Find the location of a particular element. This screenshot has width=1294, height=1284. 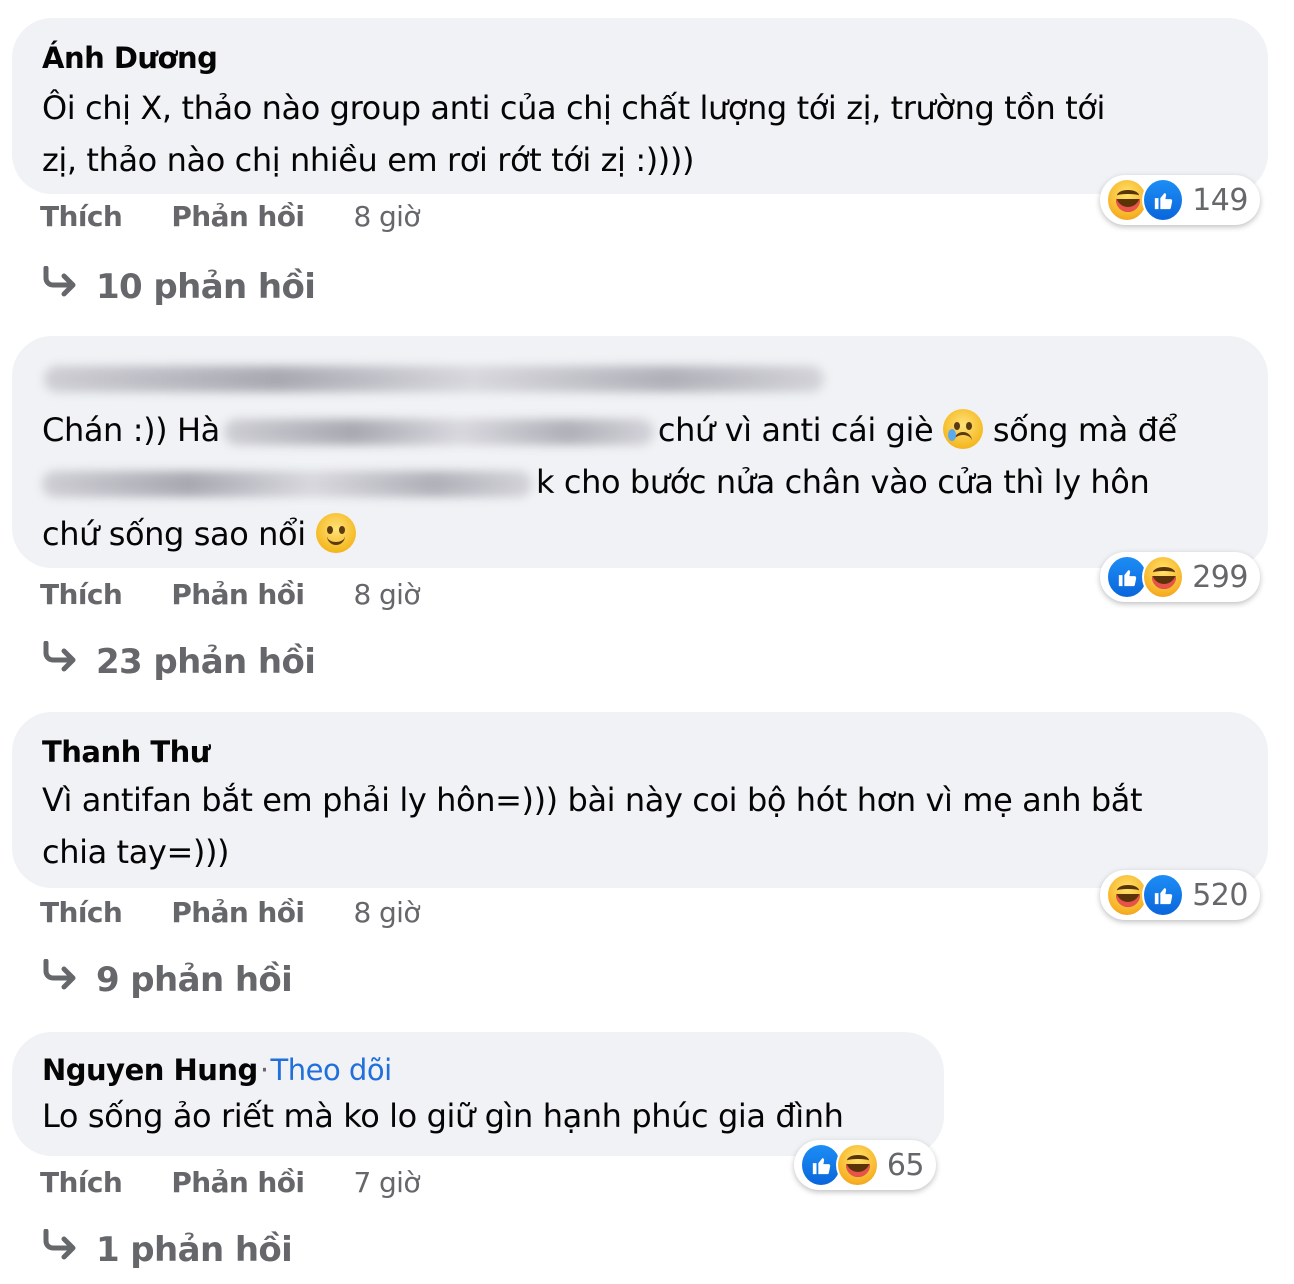

view-replies-link: 23 phản hồi is located at coordinates (178, 661).